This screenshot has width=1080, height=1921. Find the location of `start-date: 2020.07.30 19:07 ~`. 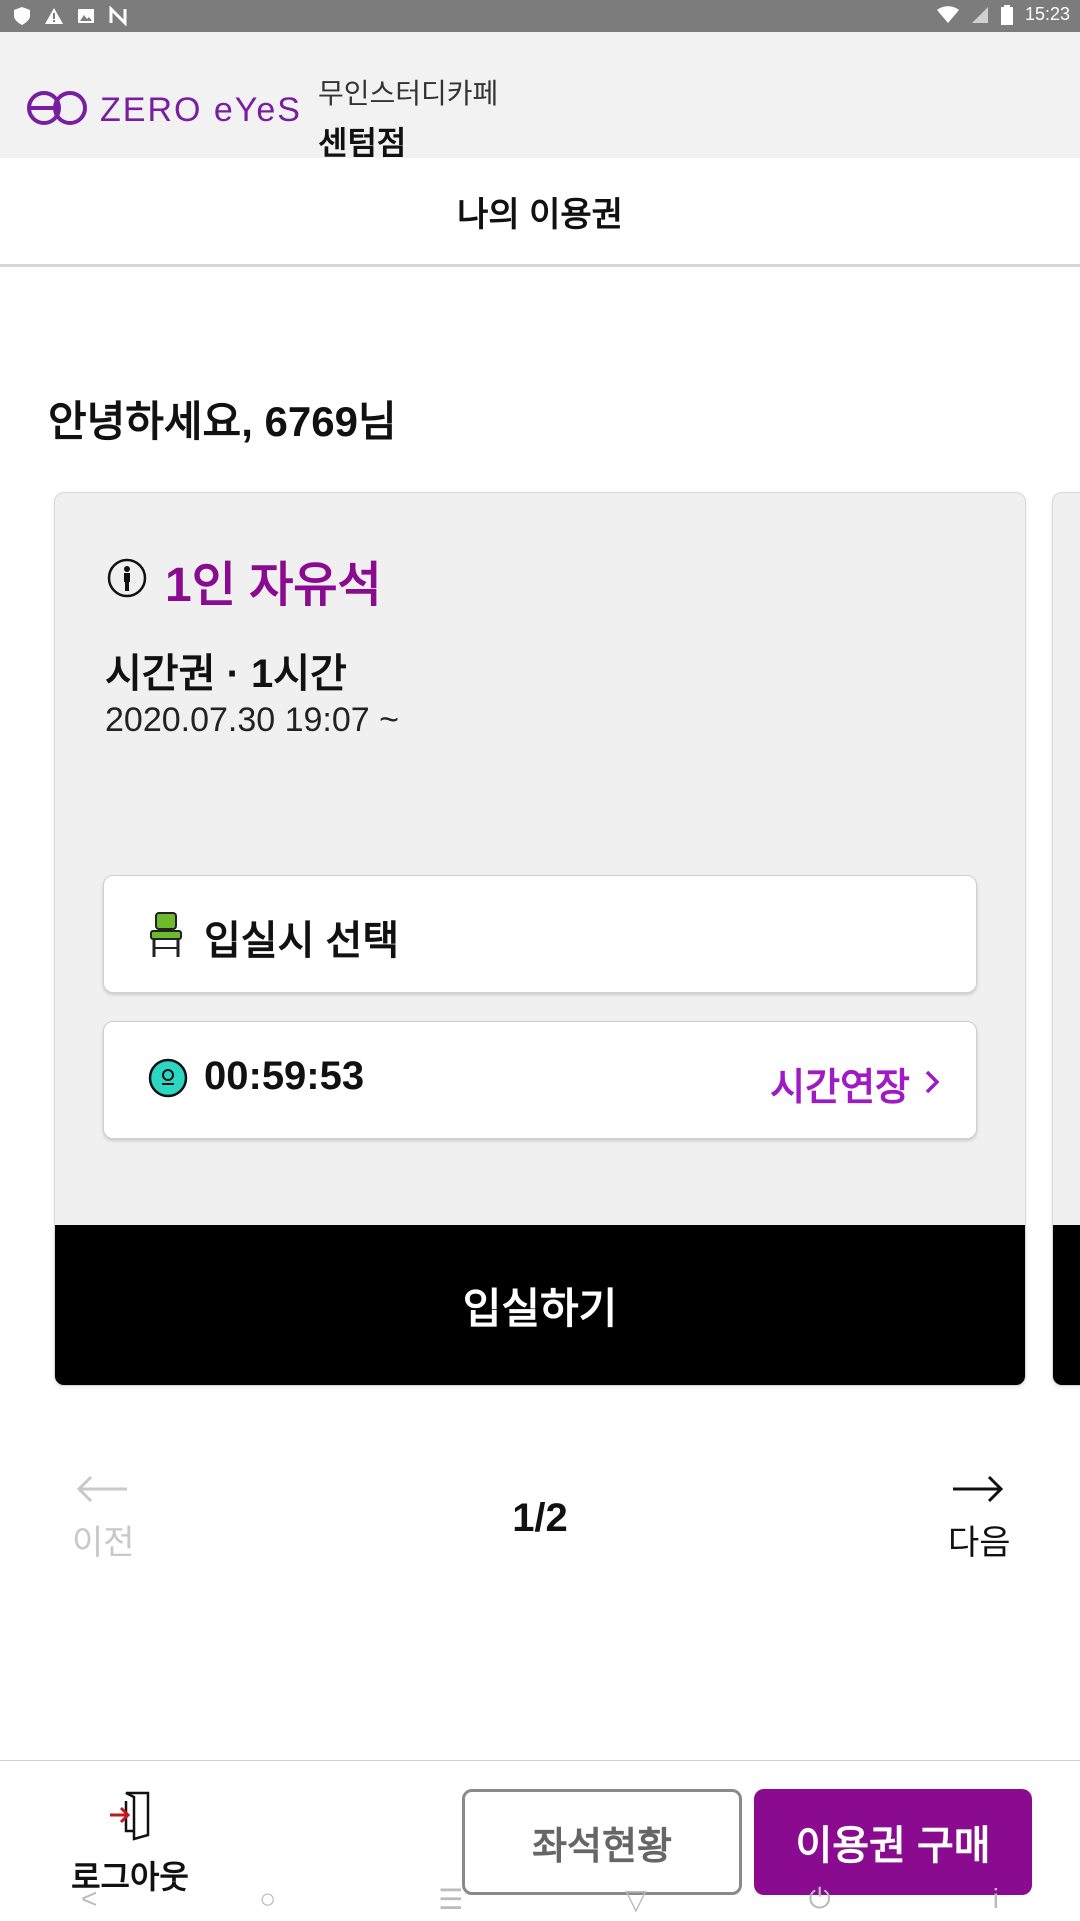

start-date: 2020.07.30 19:07 ~ is located at coordinates (252, 720).